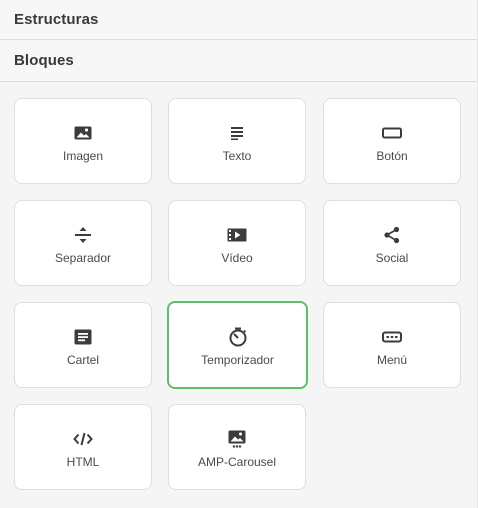 This screenshot has width=478, height=508. Describe the element at coordinates (83, 156) in the screenshot. I see `block-label: Imagen` at that location.